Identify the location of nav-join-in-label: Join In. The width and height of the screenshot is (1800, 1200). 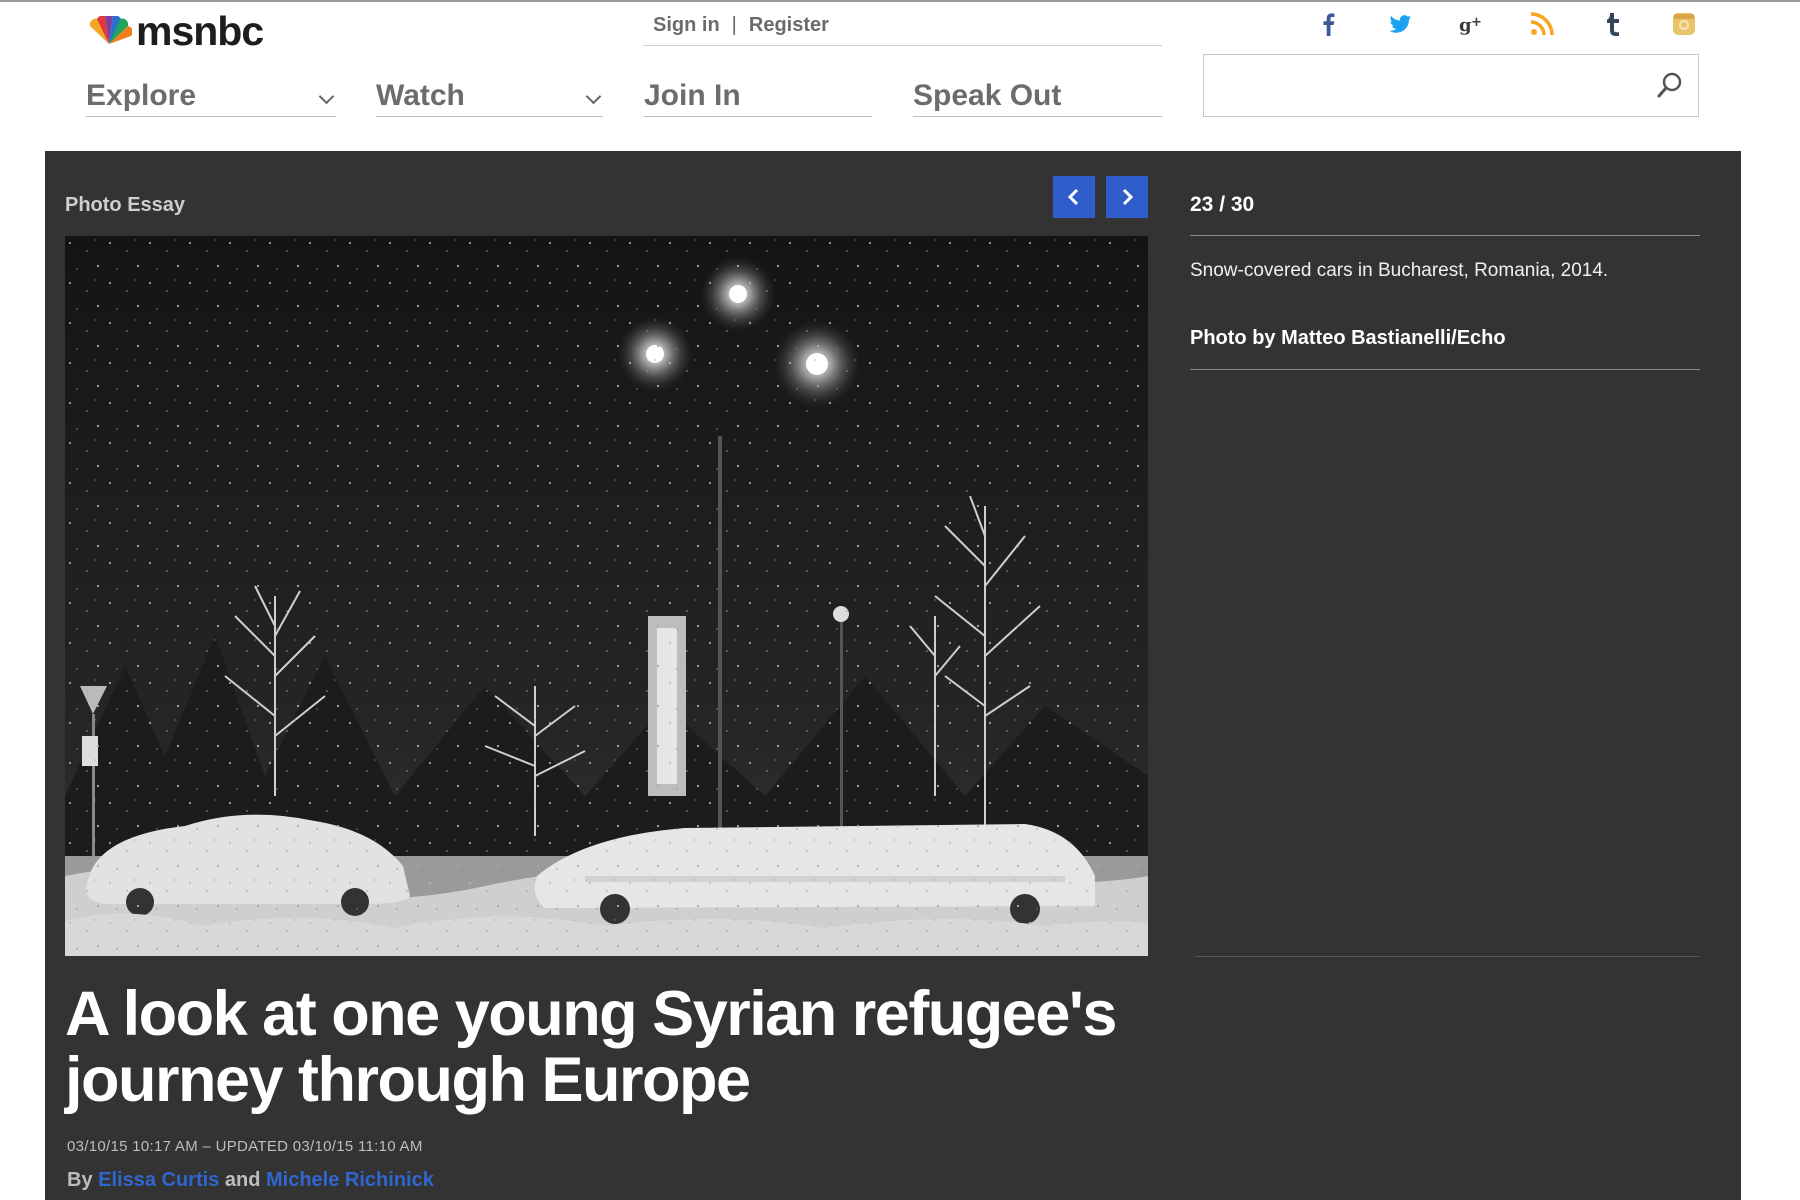
(692, 95).